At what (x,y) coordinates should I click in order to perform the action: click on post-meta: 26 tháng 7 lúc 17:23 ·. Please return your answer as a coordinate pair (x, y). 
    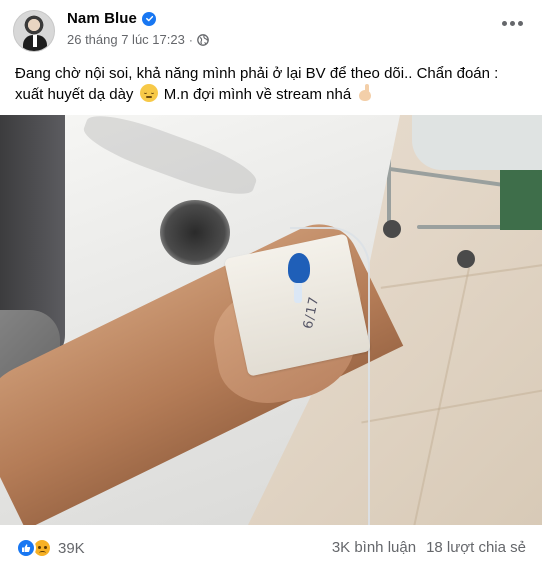
    Looking at the image, I should click on (138, 39).